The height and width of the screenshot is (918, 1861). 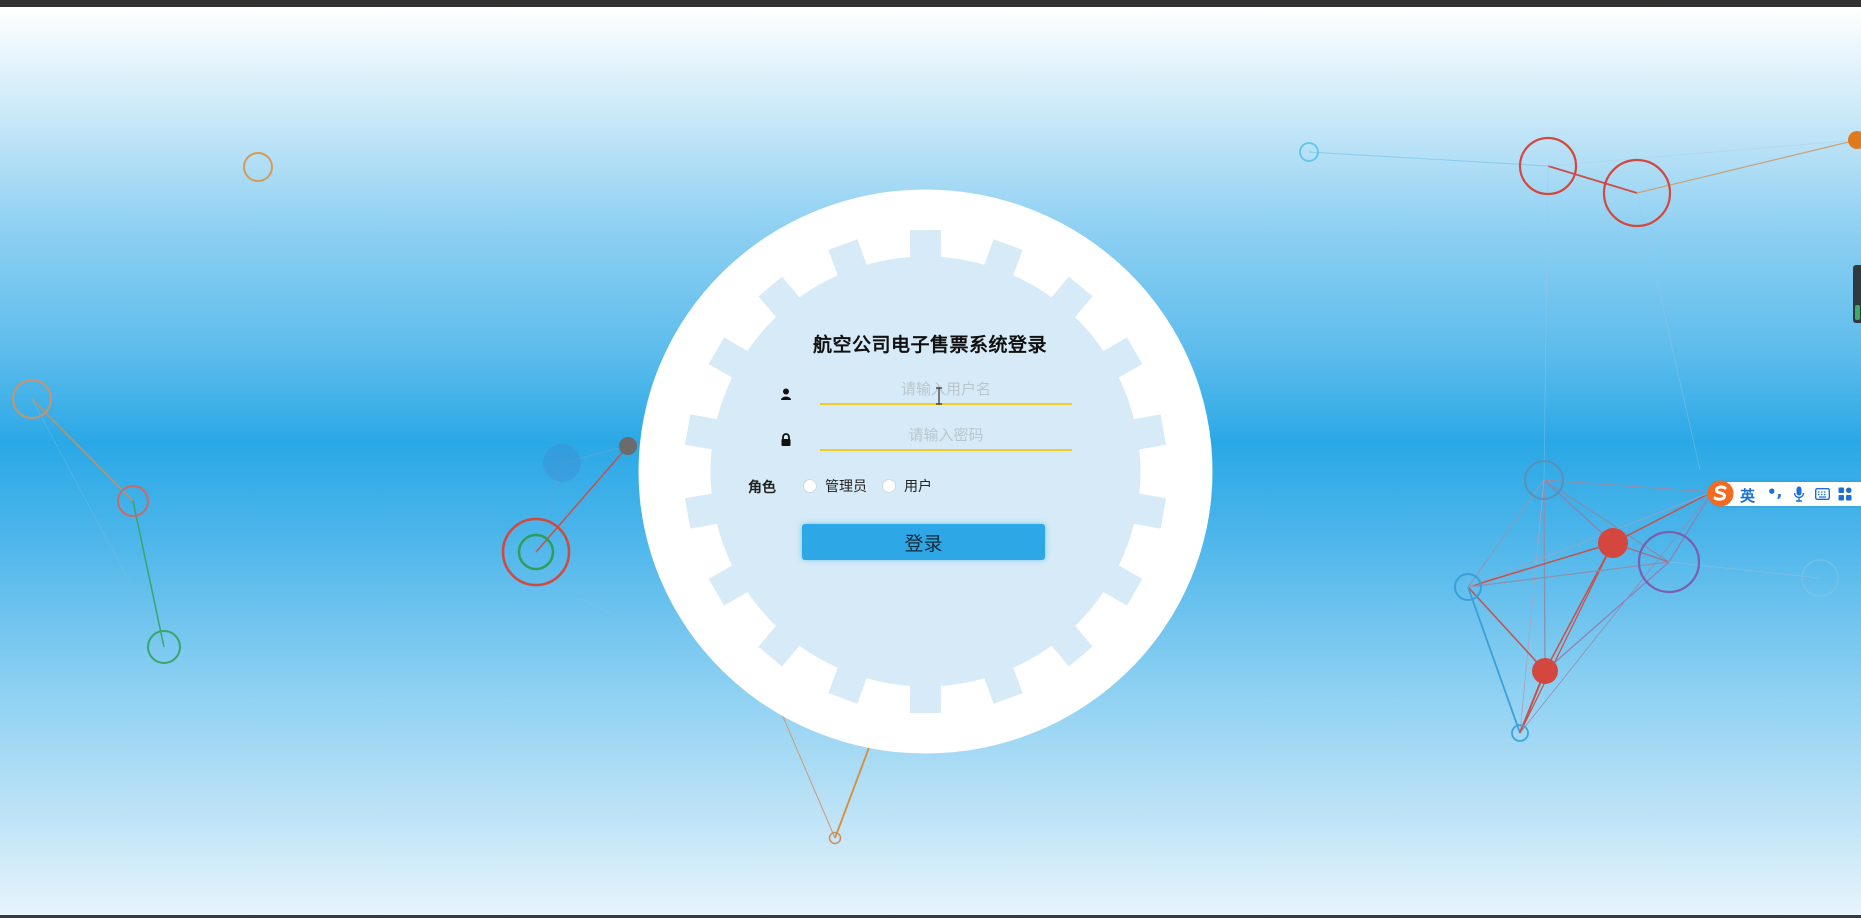 I want to click on password-input, so click(x=946, y=436).